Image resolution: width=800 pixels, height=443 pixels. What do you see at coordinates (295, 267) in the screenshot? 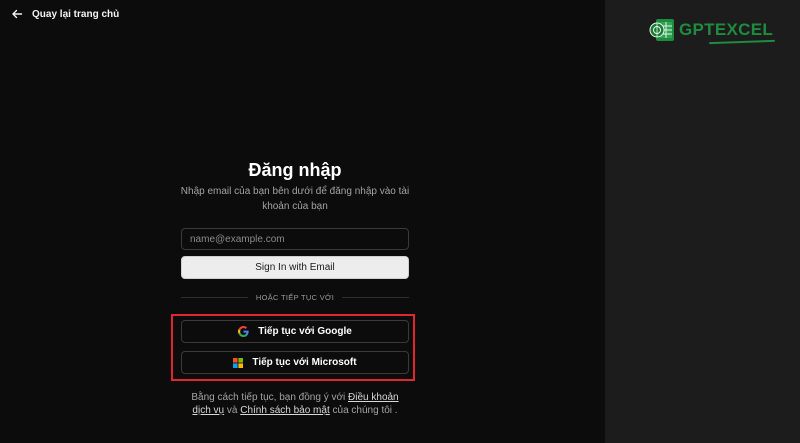
I see `sign-in-with-email-button: Sign In with Email` at bounding box center [295, 267].